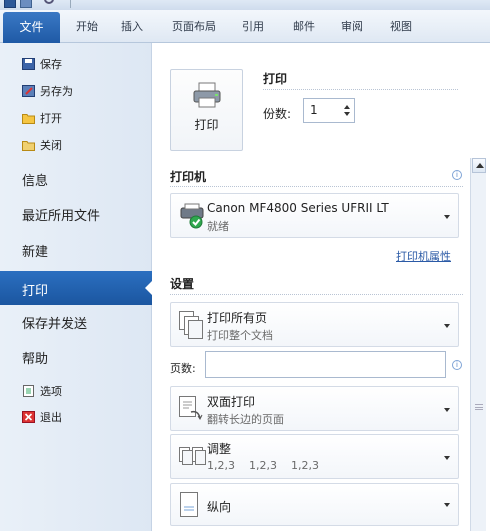 This screenshot has width=490, height=531. Describe the element at coordinates (189, 504) in the screenshot. I see `portrait-icon` at that location.